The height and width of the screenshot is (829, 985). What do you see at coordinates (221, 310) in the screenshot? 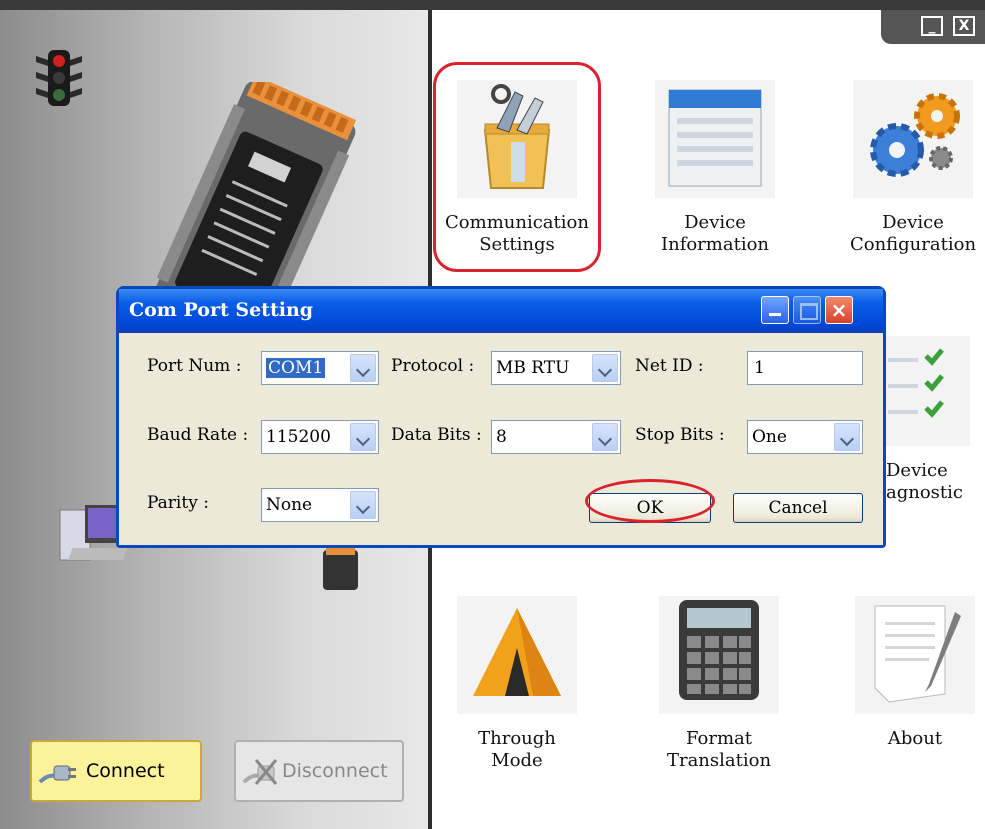
I see `dialog-title: Com Port Setting` at bounding box center [221, 310].